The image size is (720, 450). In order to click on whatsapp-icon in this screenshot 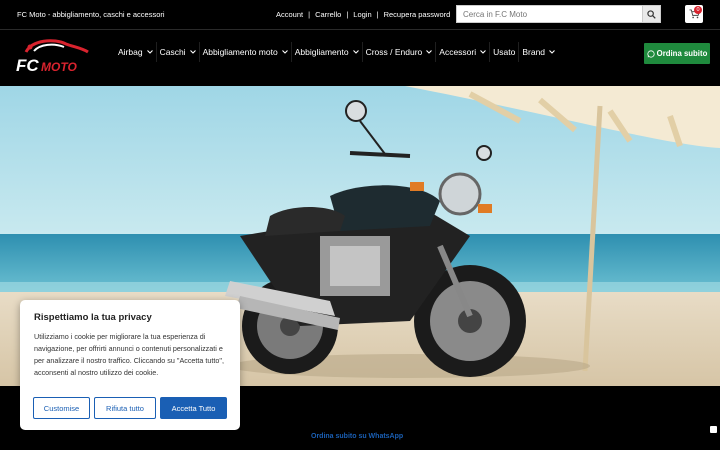, I will do `click(651, 53)`.